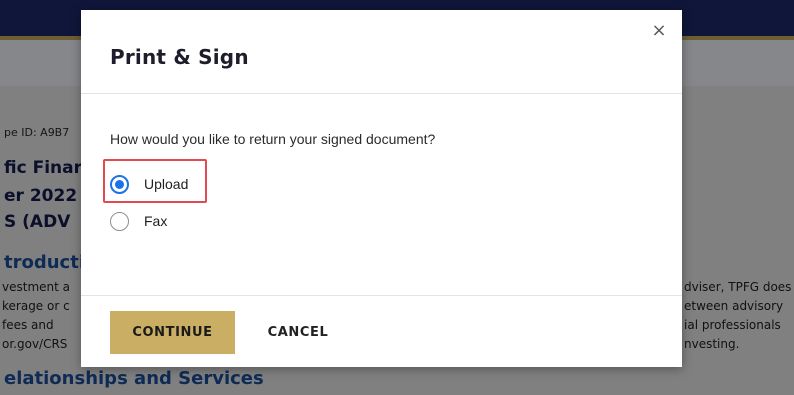 The height and width of the screenshot is (395, 794). I want to click on body-text-right: nvesting., so click(712, 344).